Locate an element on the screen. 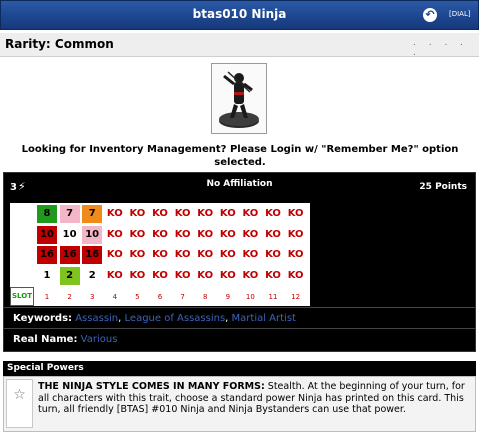 This screenshot has width=479, height=435. rarity-label: Rarity: Common is located at coordinates (59, 44).